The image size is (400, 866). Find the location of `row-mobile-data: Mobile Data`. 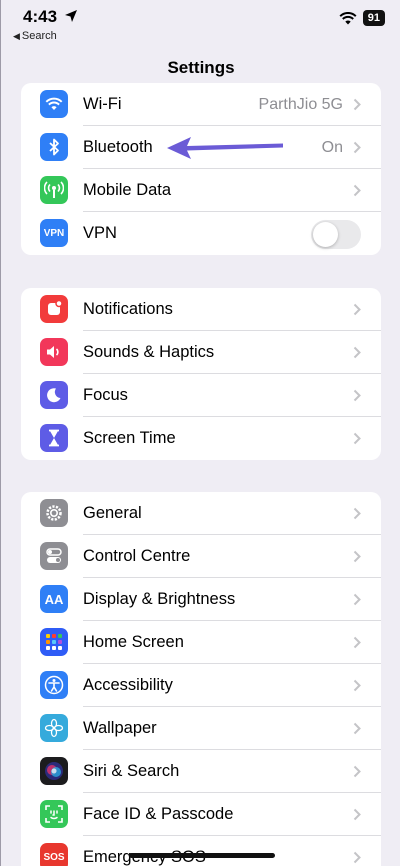

row-mobile-data: Mobile Data is located at coordinates (201, 190).